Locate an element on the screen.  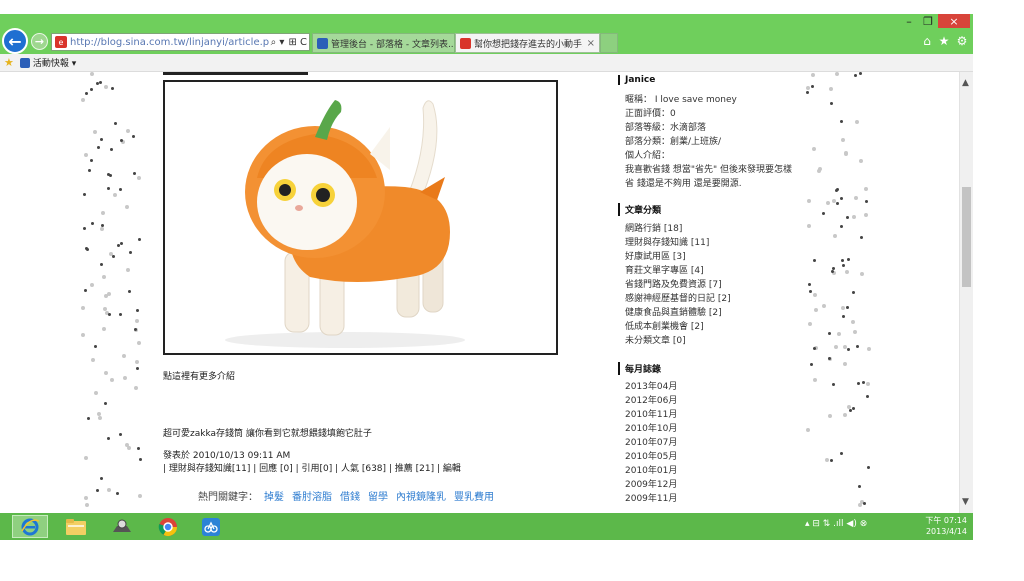
tray-icons: ▴ ⊟ ⇅ .ıll ◀) ⊗ is located at coordinates (836, 524).